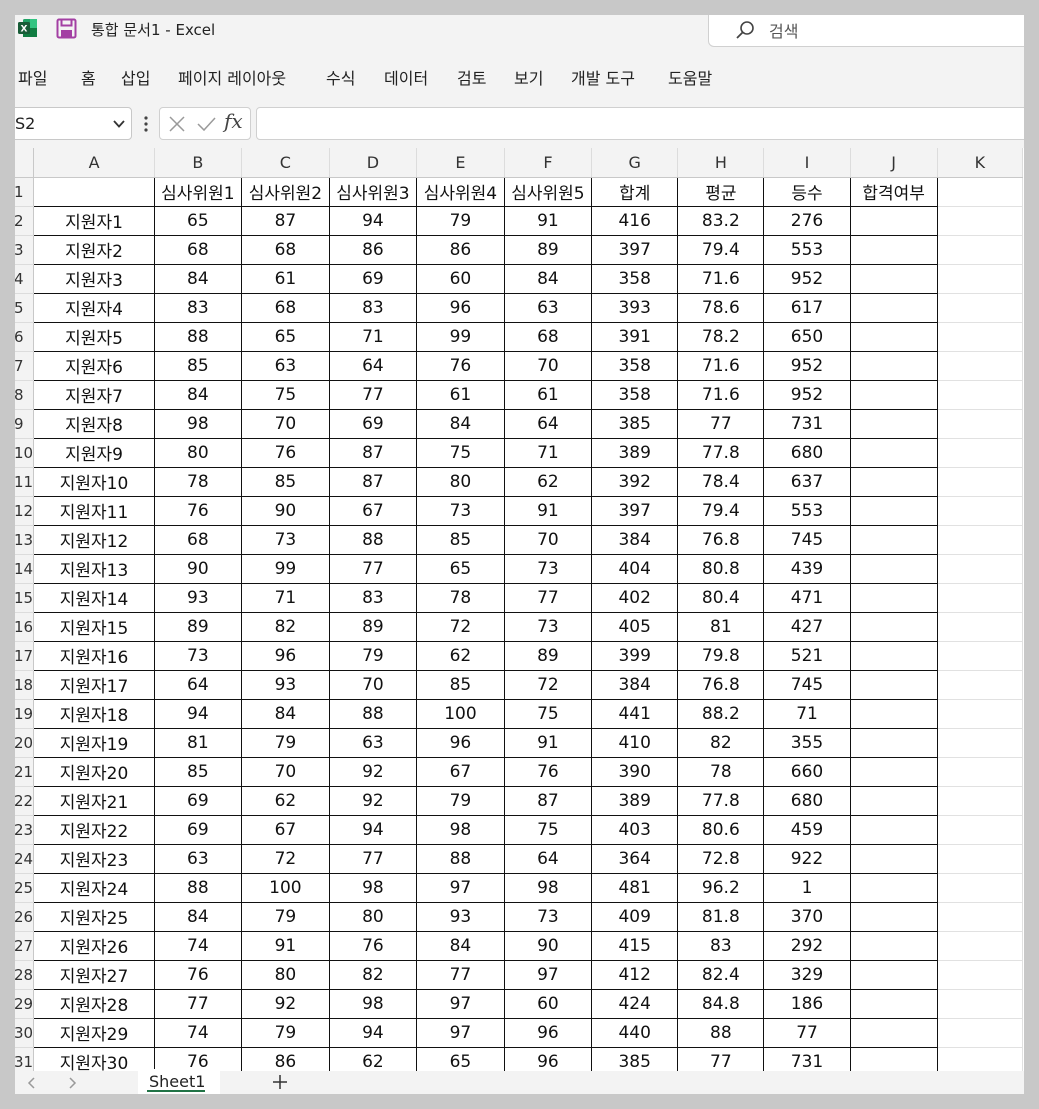 This screenshot has width=1039, height=1109. What do you see at coordinates (635, 655) in the screenshot?
I see `cell: 399` at bounding box center [635, 655].